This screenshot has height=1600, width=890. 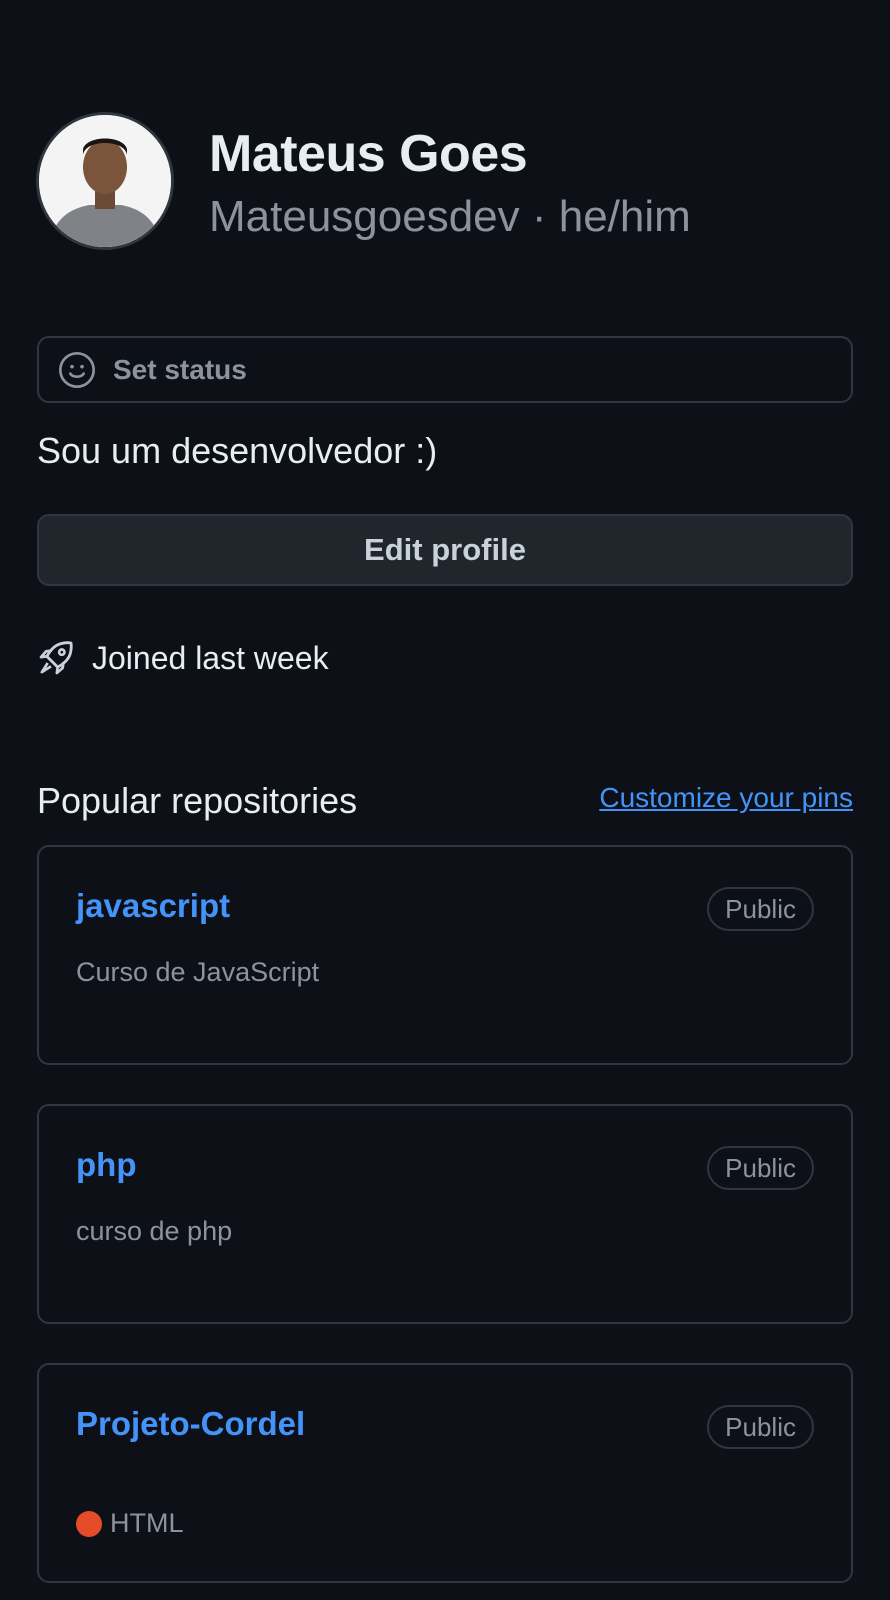 I want to click on repo-name-link: Projeto-Cordel, so click(x=190, y=1424).